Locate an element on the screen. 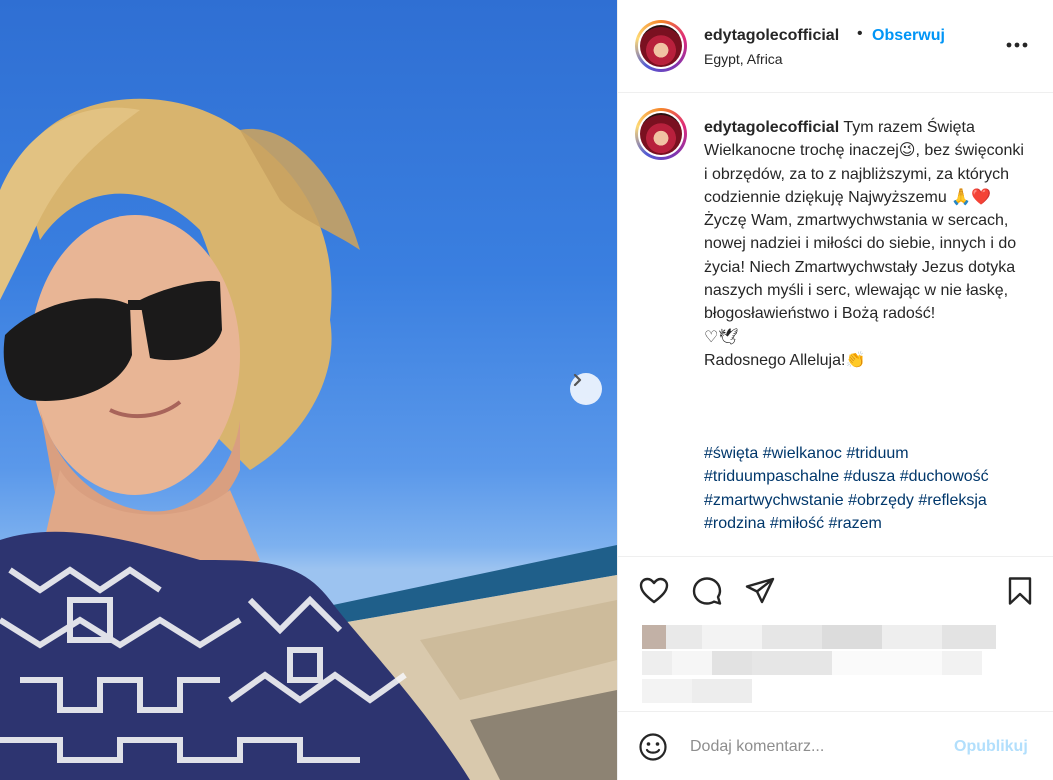 The height and width of the screenshot is (780, 1053). timestamp-blurred is located at coordinates (697, 691).